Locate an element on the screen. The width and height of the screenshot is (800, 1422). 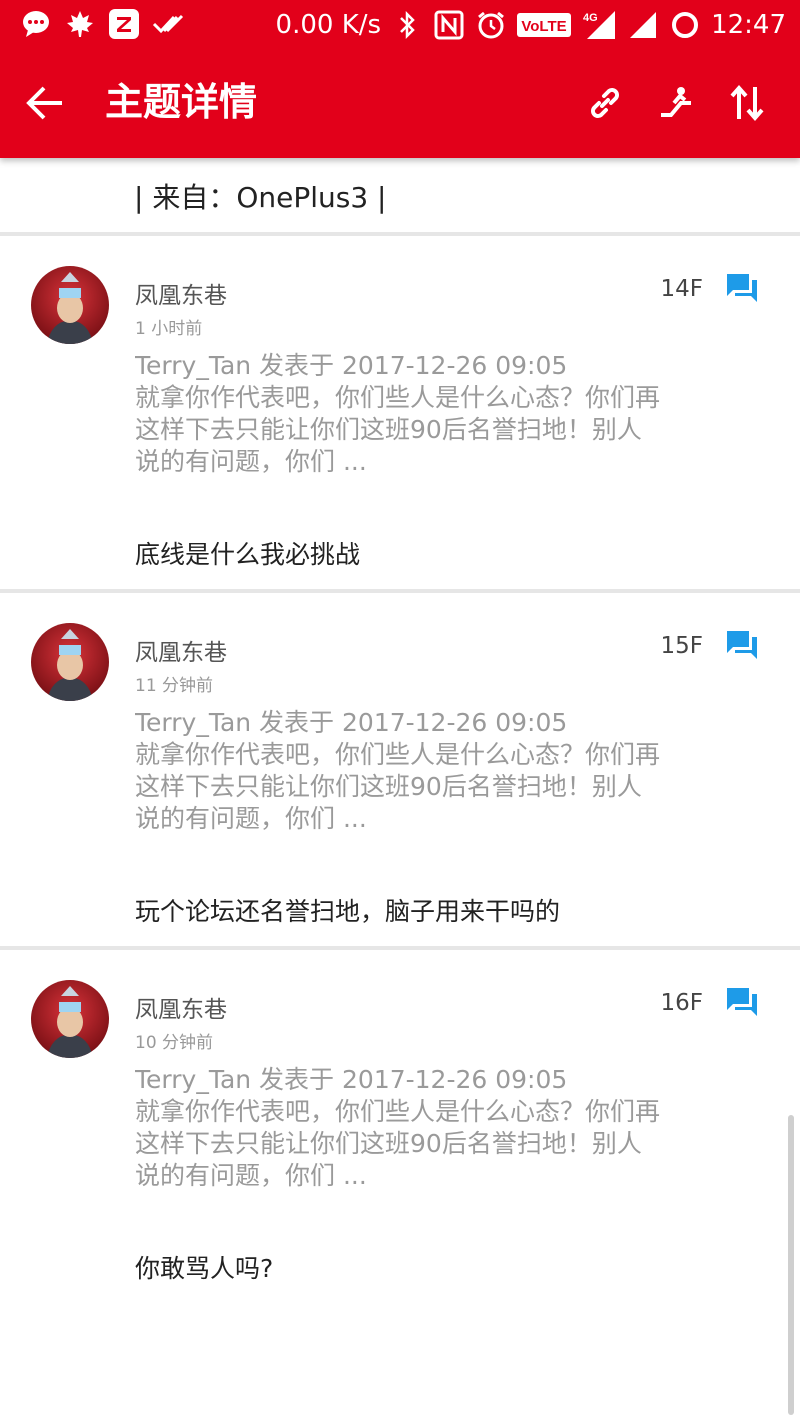
bluetooth-icon is located at coordinates (407, 25).